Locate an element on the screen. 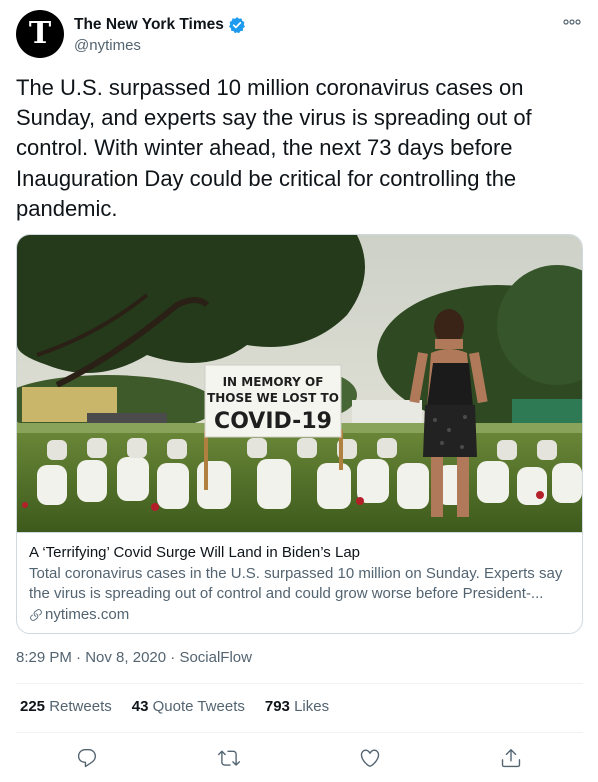  action-bar is located at coordinates (299, 760).